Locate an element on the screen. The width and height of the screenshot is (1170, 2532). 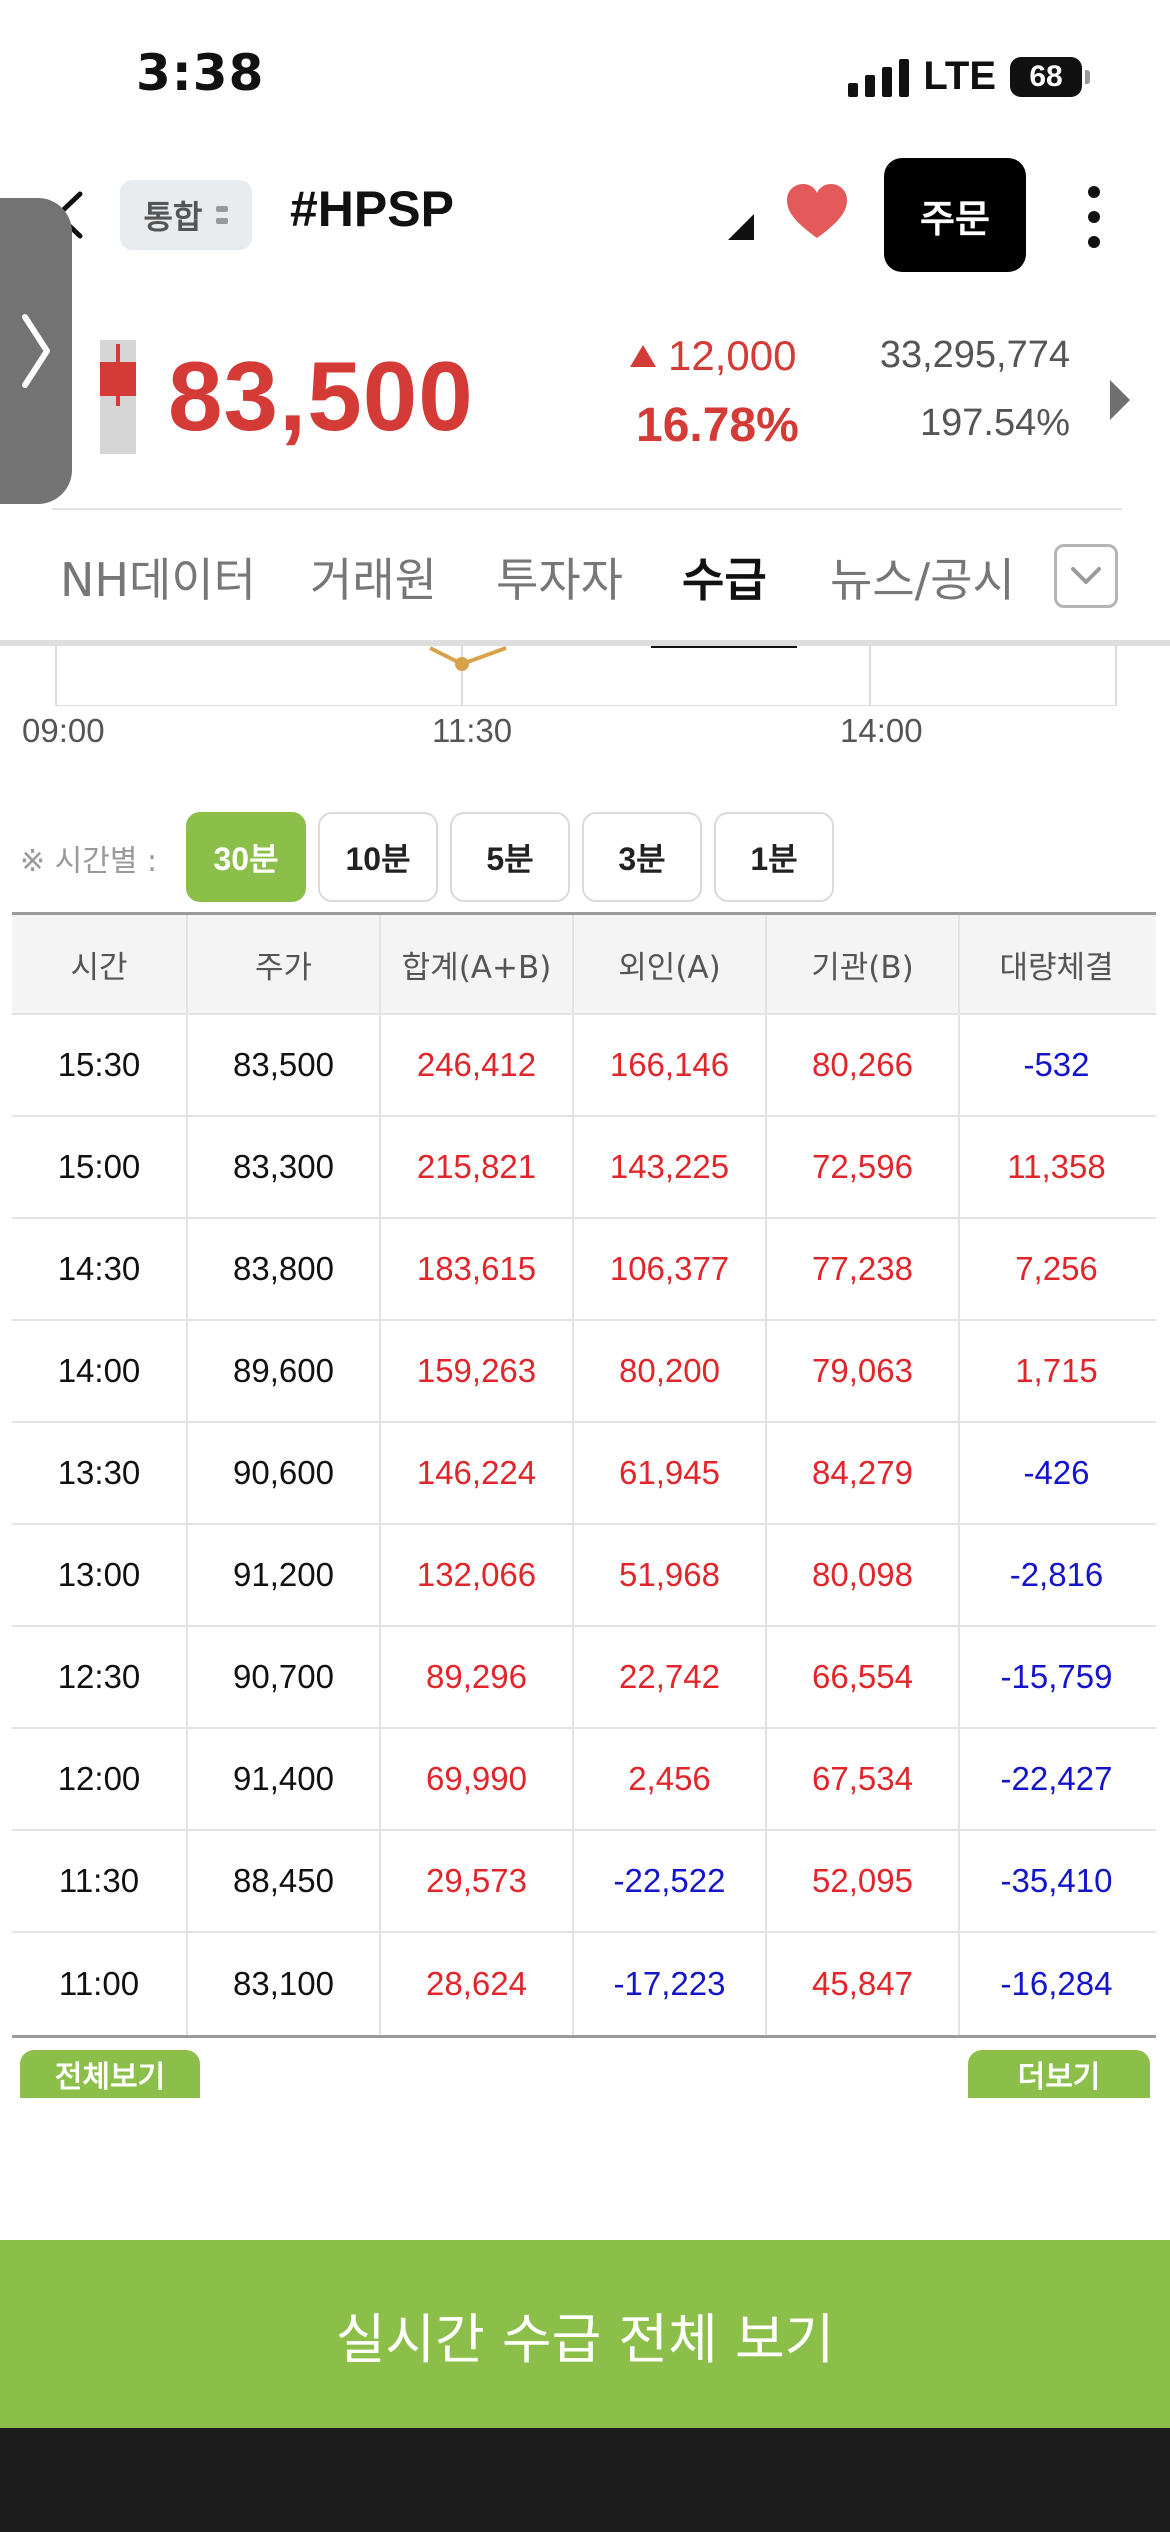
table-cell: 77,238 is located at coordinates (863, 1269).